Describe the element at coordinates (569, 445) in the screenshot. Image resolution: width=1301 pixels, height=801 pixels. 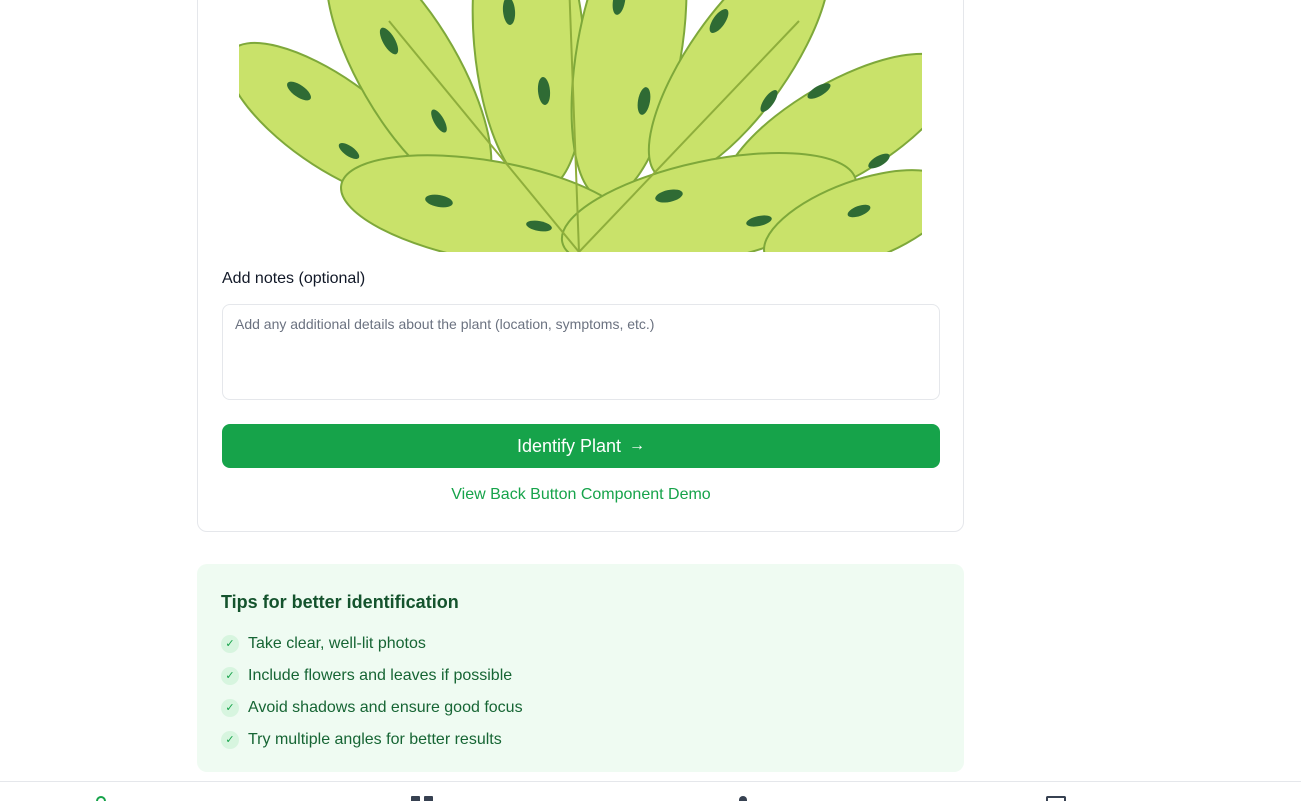
I see `identify-plant-label: Identify Plant` at that location.